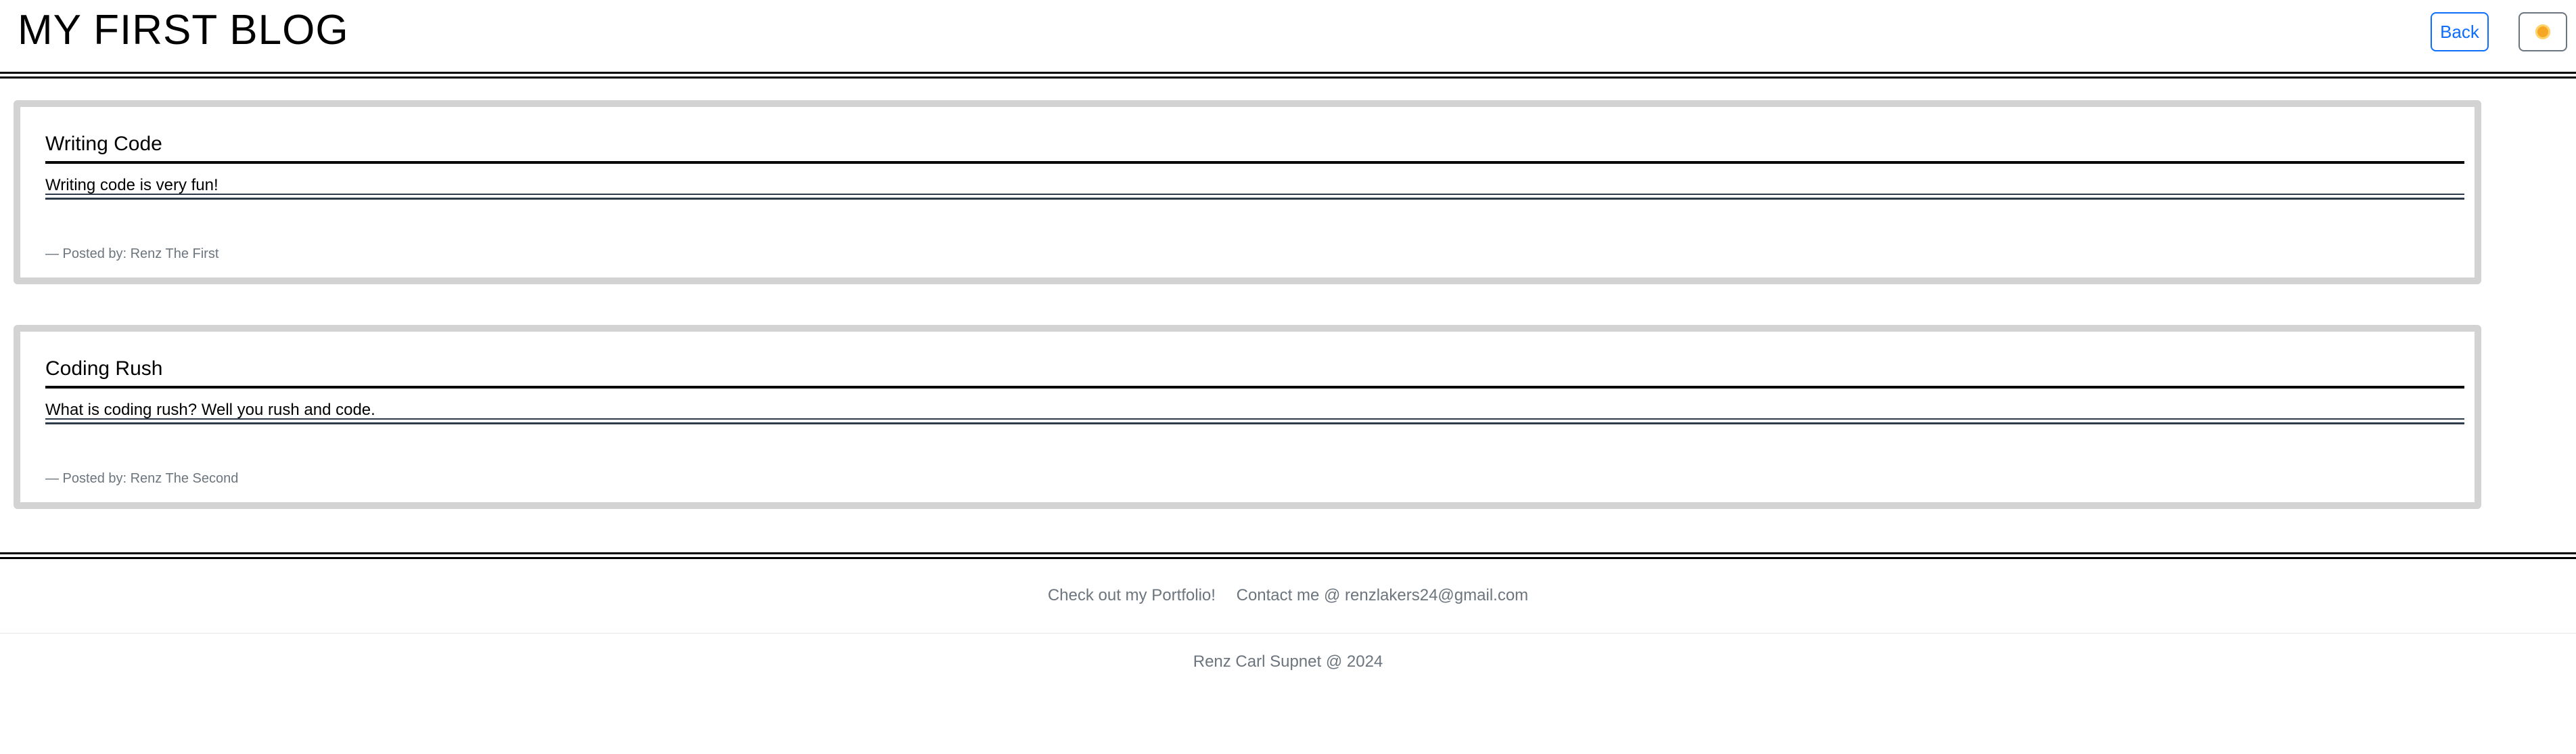  Describe the element at coordinates (132, 253) in the screenshot. I see `post-author: — Posted by: Renz The First` at that location.